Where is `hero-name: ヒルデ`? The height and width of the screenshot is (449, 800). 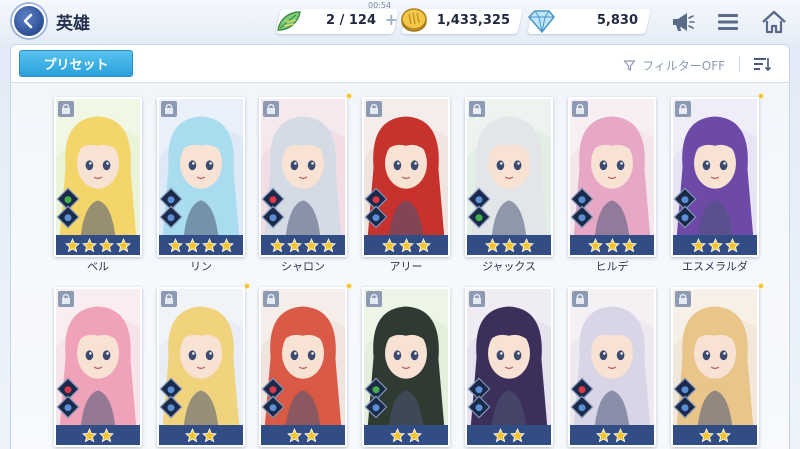
hero-name: ヒルデ is located at coordinates (612, 266).